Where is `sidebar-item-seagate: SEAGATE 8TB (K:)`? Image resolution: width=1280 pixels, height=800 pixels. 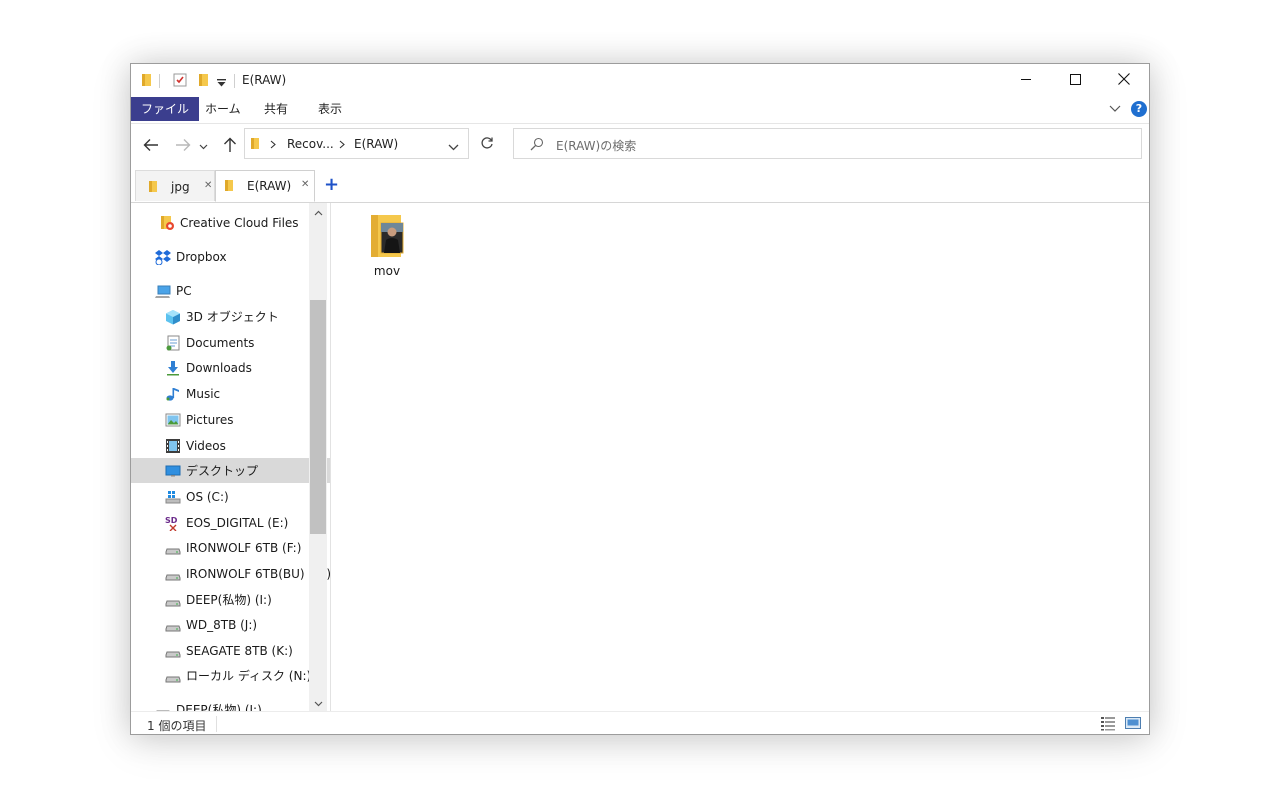 sidebar-item-seagate: SEAGATE 8TB (K:) is located at coordinates (230, 650).